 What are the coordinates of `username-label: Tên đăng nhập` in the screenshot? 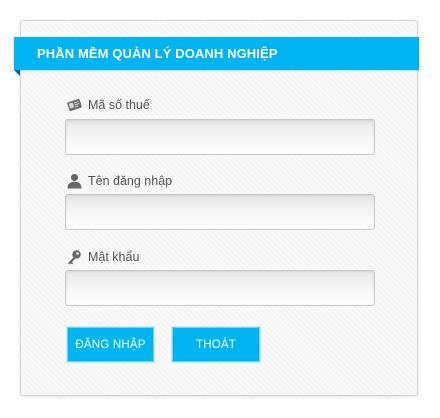 It's located at (130, 181).